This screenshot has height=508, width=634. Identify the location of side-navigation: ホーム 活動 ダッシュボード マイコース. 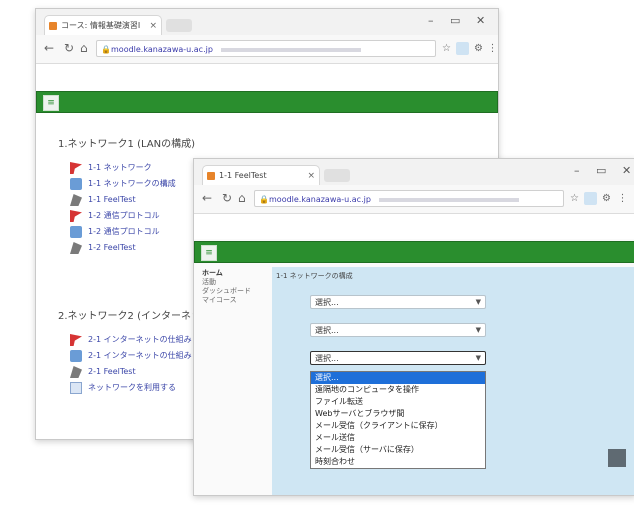
(233, 299).